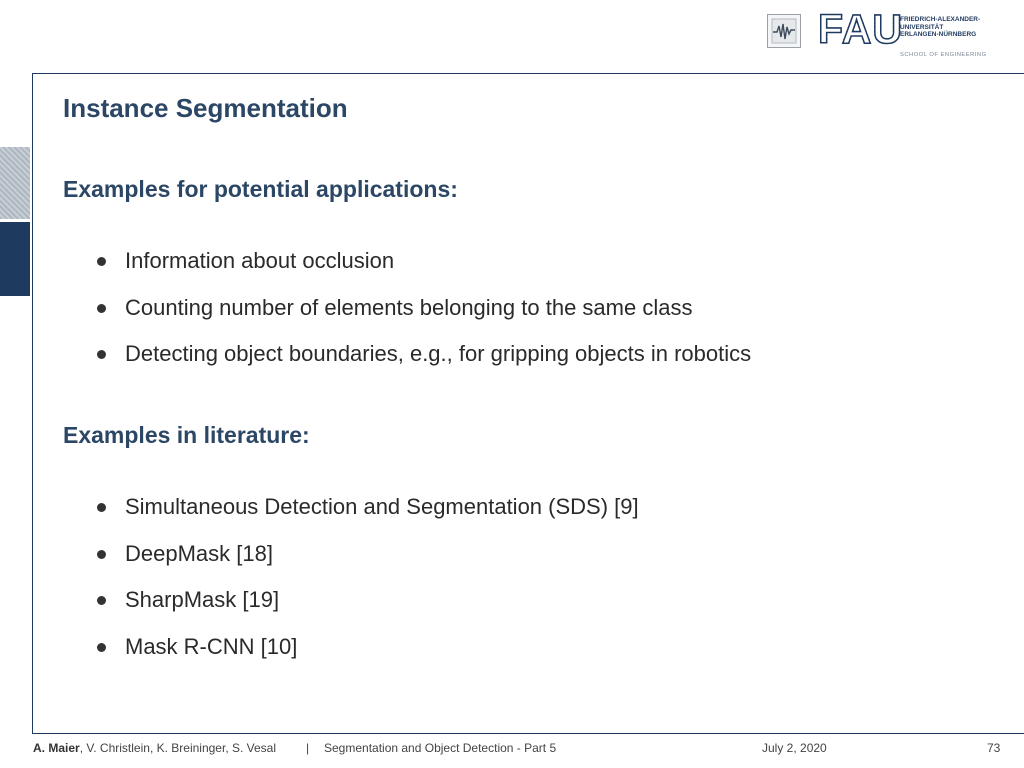  I want to click on side-marker-light, so click(15, 183).